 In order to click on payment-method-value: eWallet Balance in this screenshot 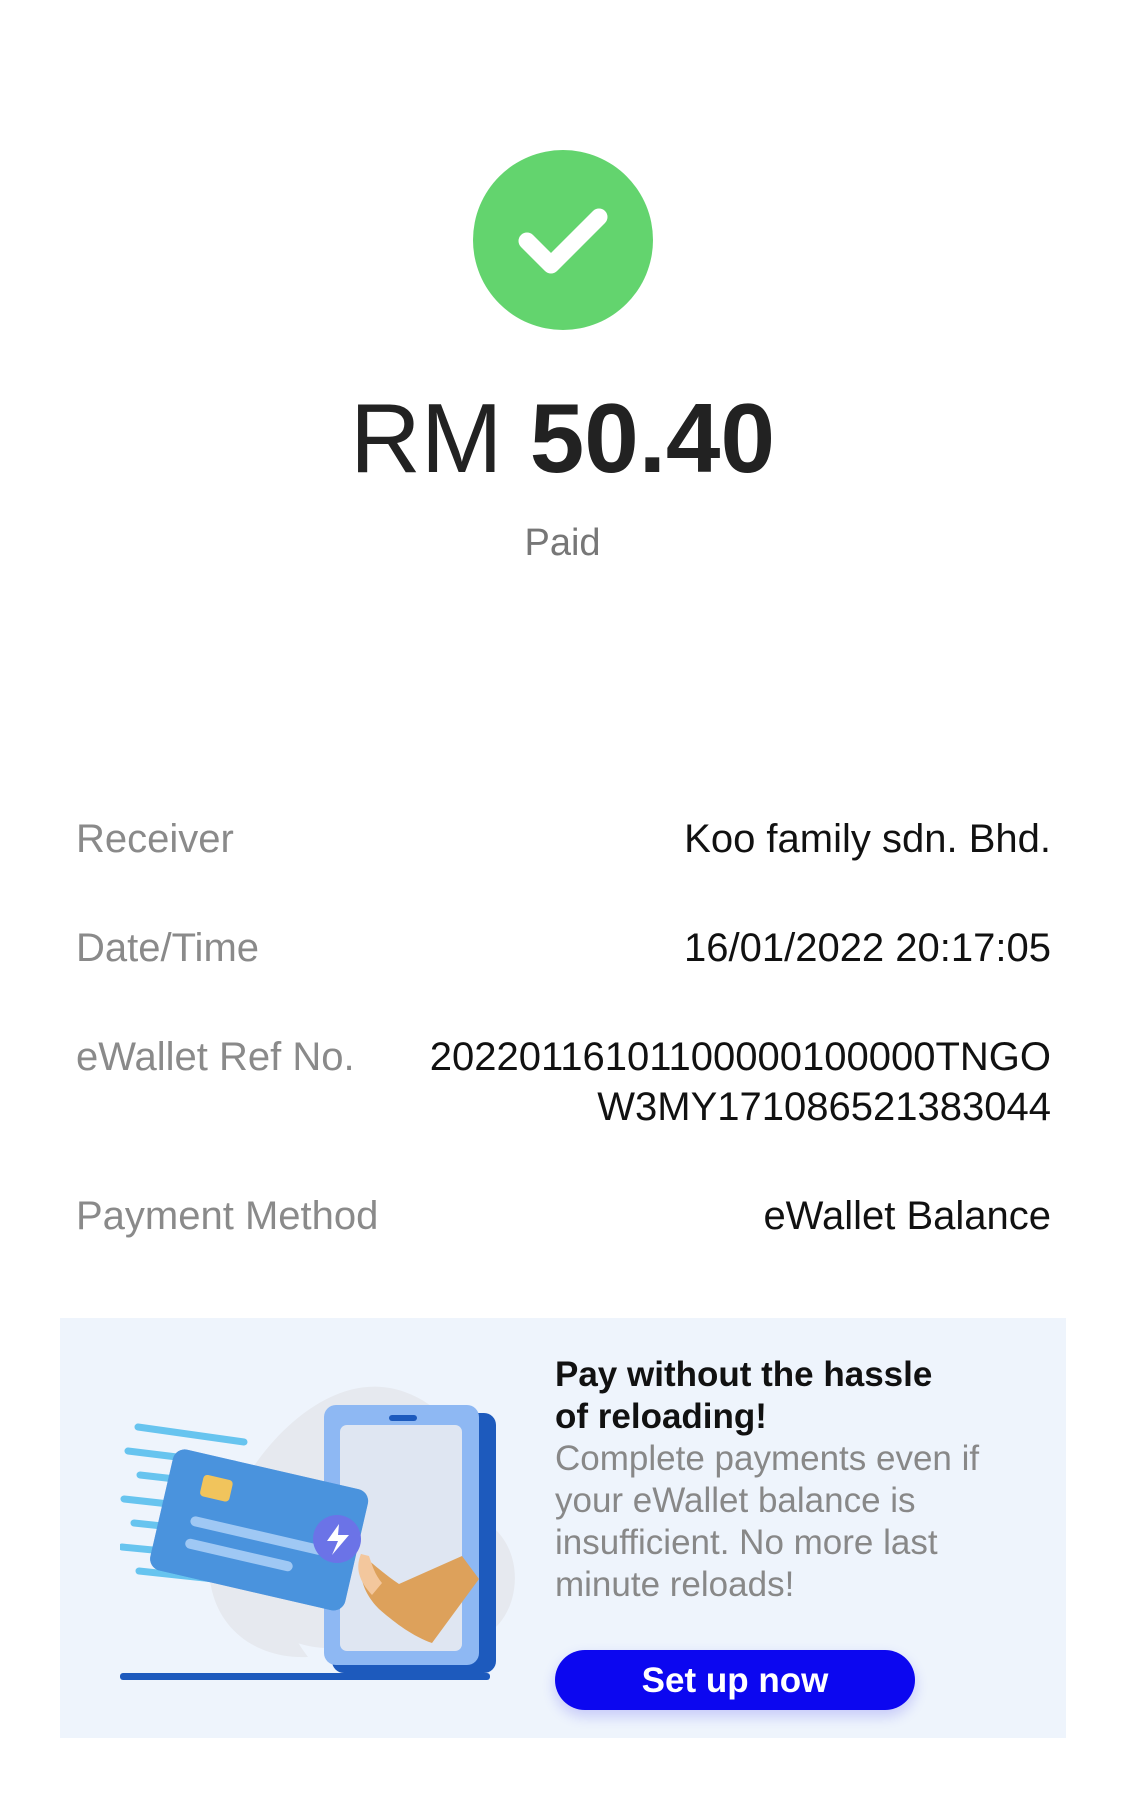, I will do `click(907, 1216)`.